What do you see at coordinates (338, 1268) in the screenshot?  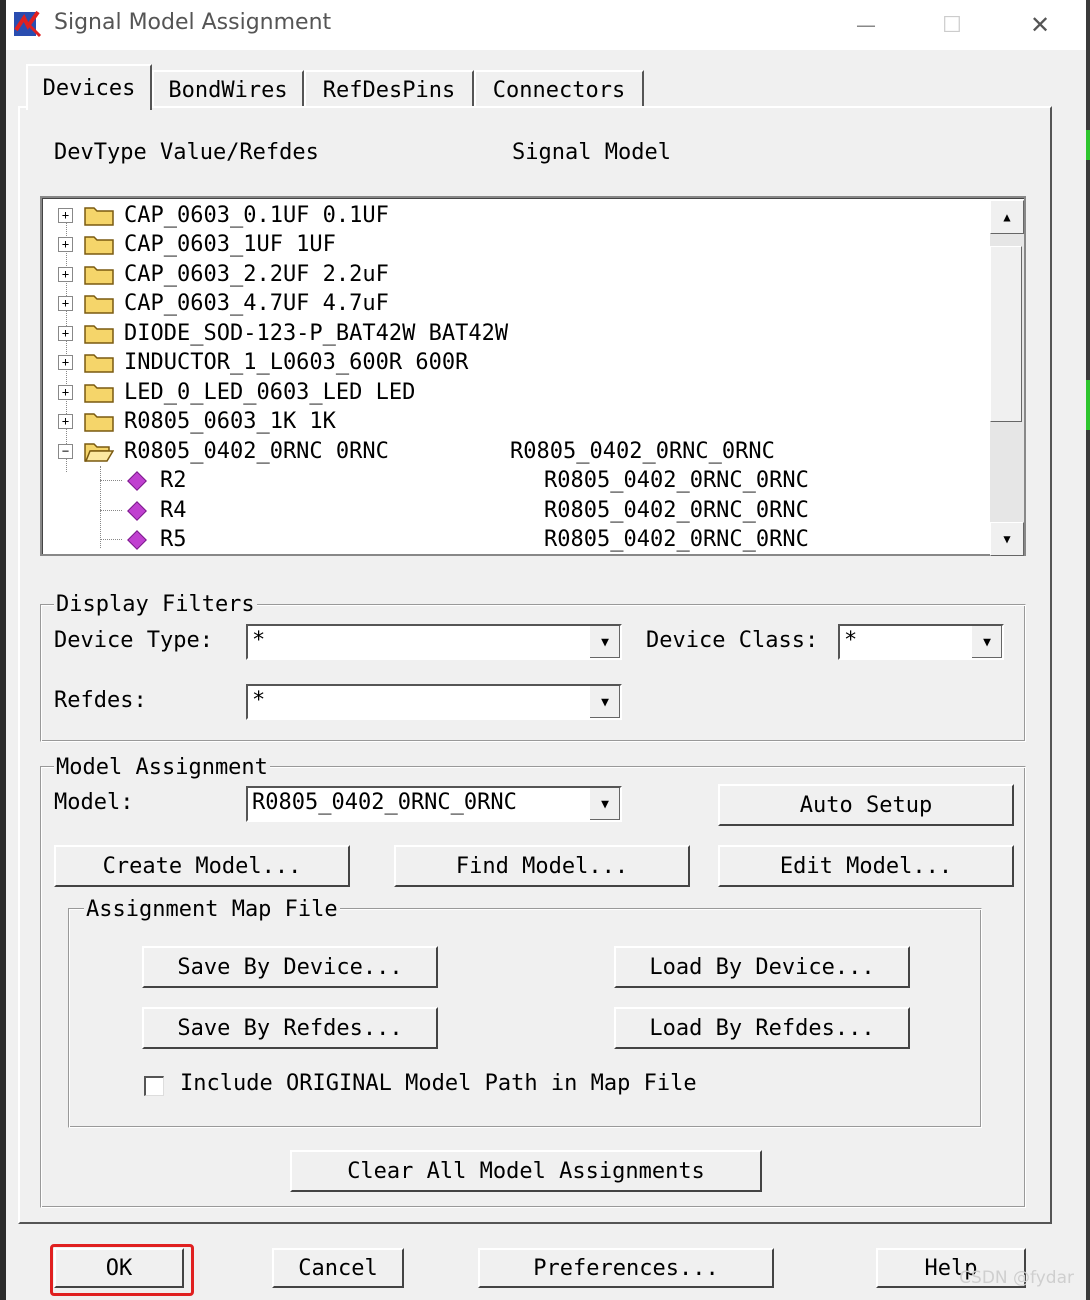 I see `cancel-button: Cancel` at bounding box center [338, 1268].